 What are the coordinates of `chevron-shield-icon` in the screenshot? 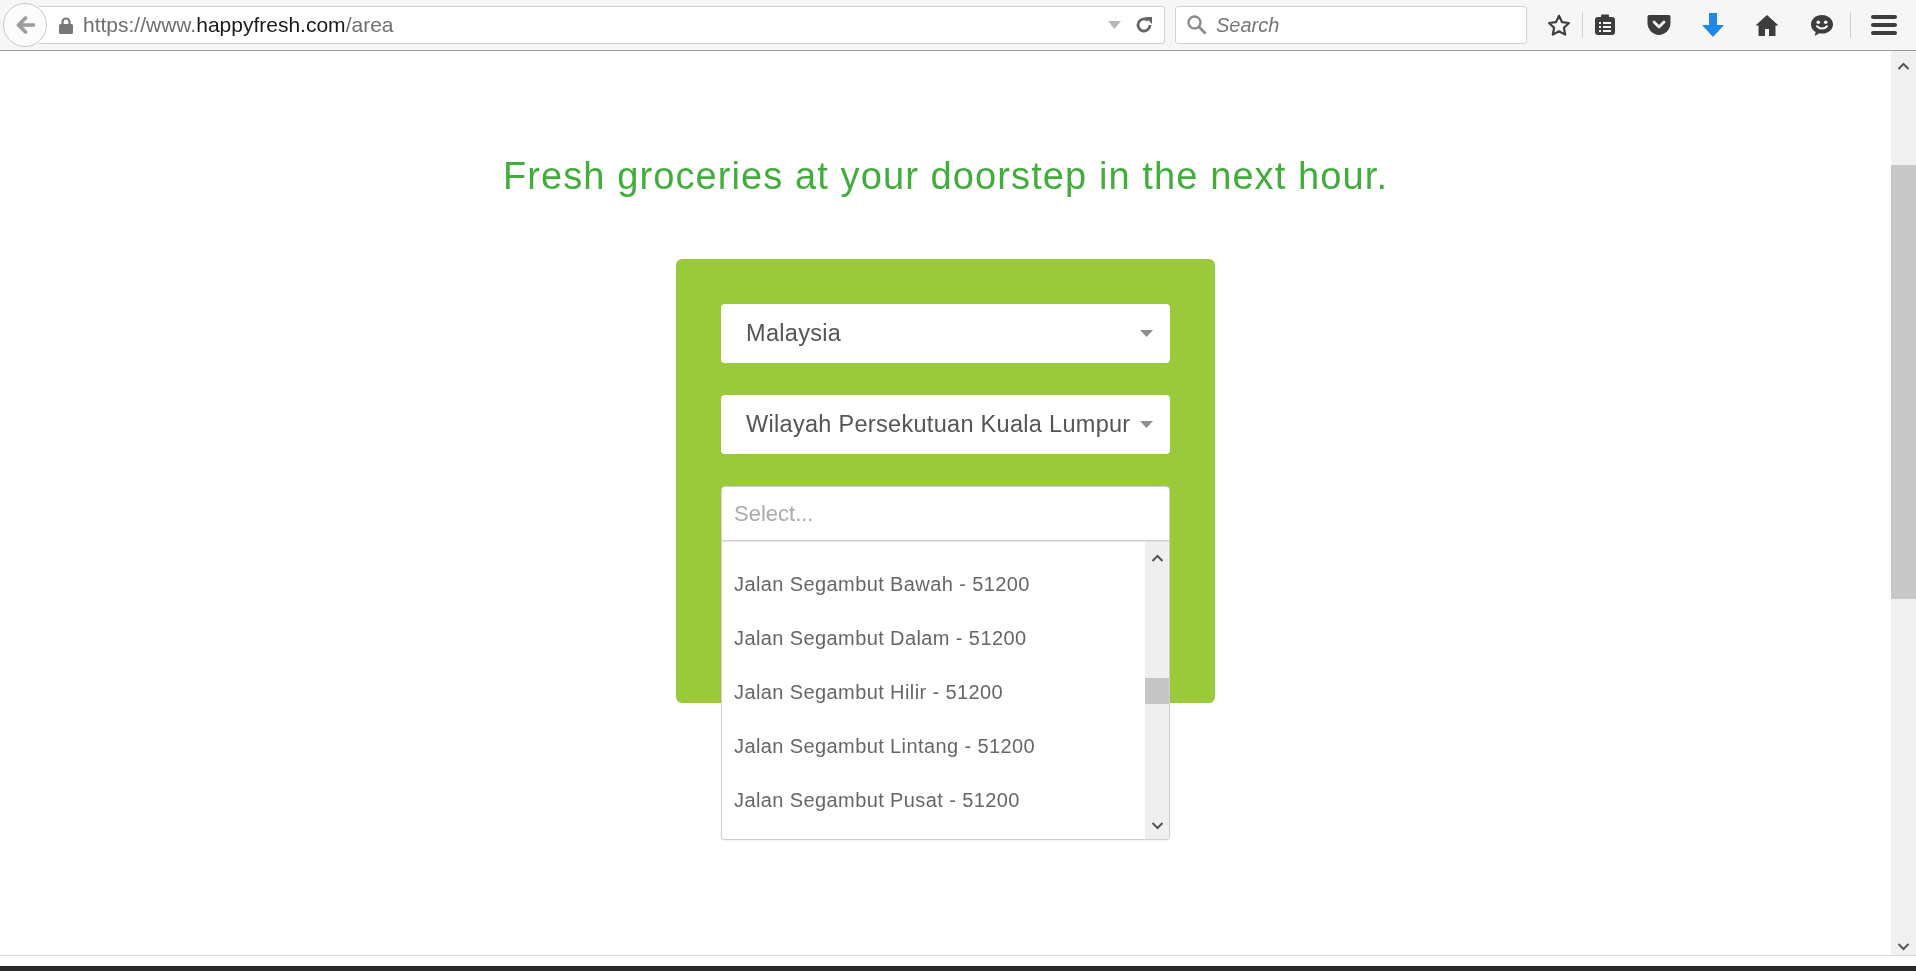 It's located at (1659, 25).